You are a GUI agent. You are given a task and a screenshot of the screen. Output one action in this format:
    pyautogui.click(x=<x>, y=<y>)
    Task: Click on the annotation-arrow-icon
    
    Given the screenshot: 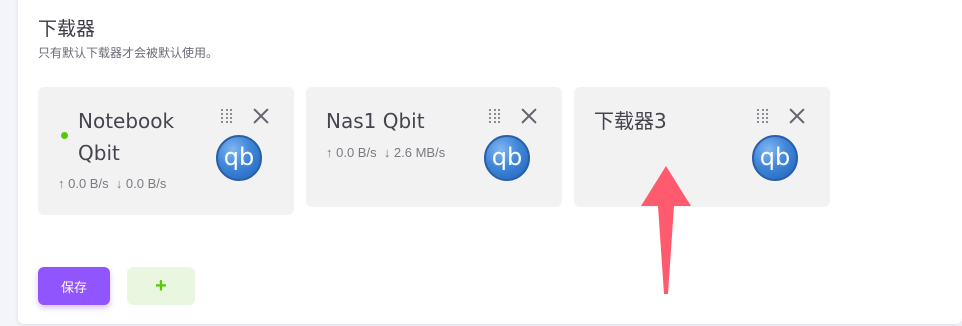 What is the action you would take?
    pyautogui.click(x=666, y=230)
    